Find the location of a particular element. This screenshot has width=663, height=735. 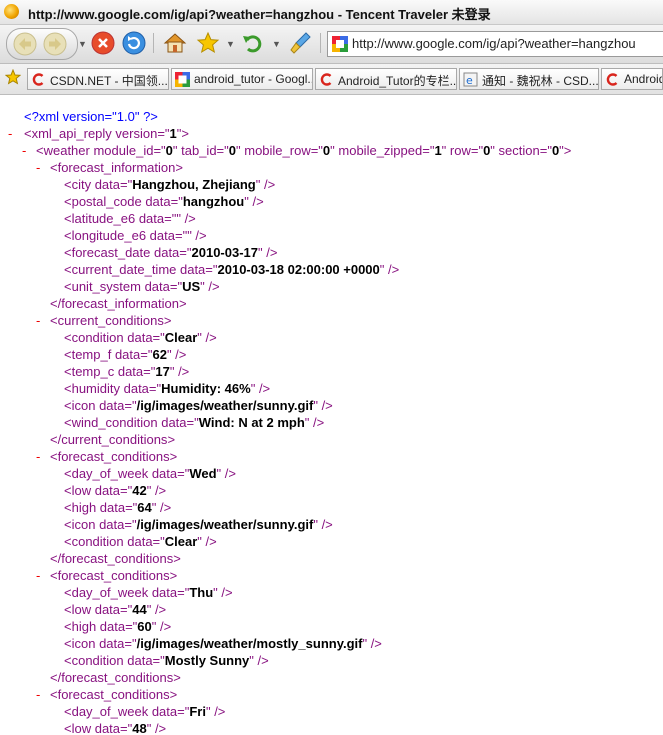

xml-element-line: <day_of_week data="Wed" /> is located at coordinates (150, 473).